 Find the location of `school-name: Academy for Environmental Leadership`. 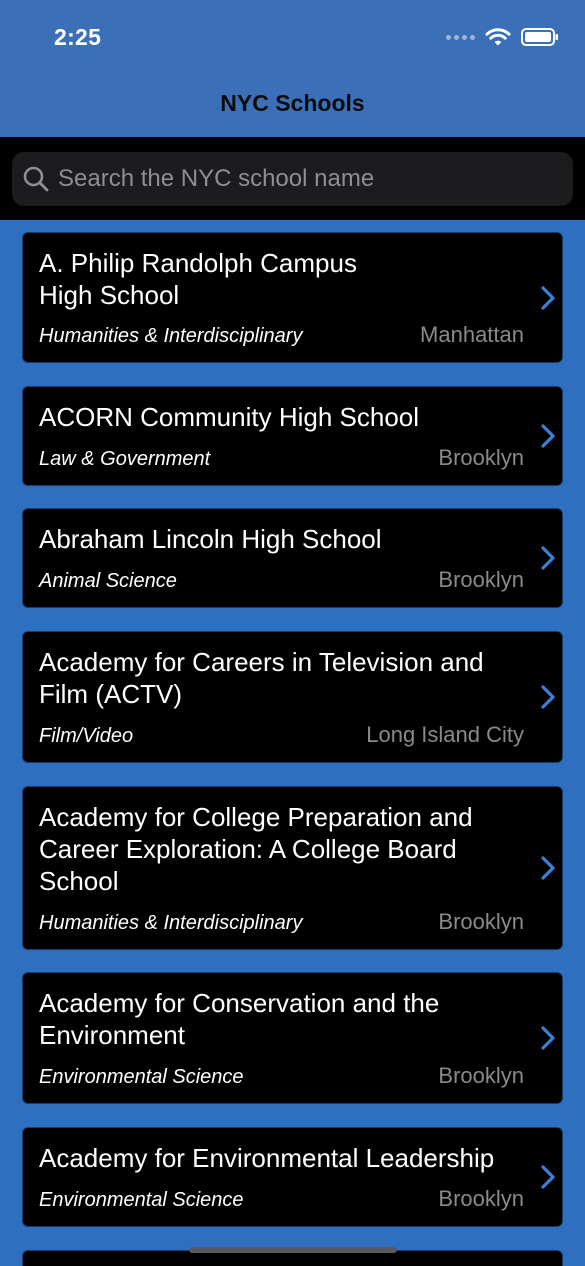

school-name: Academy for Environmental Leadership is located at coordinates (267, 1158).